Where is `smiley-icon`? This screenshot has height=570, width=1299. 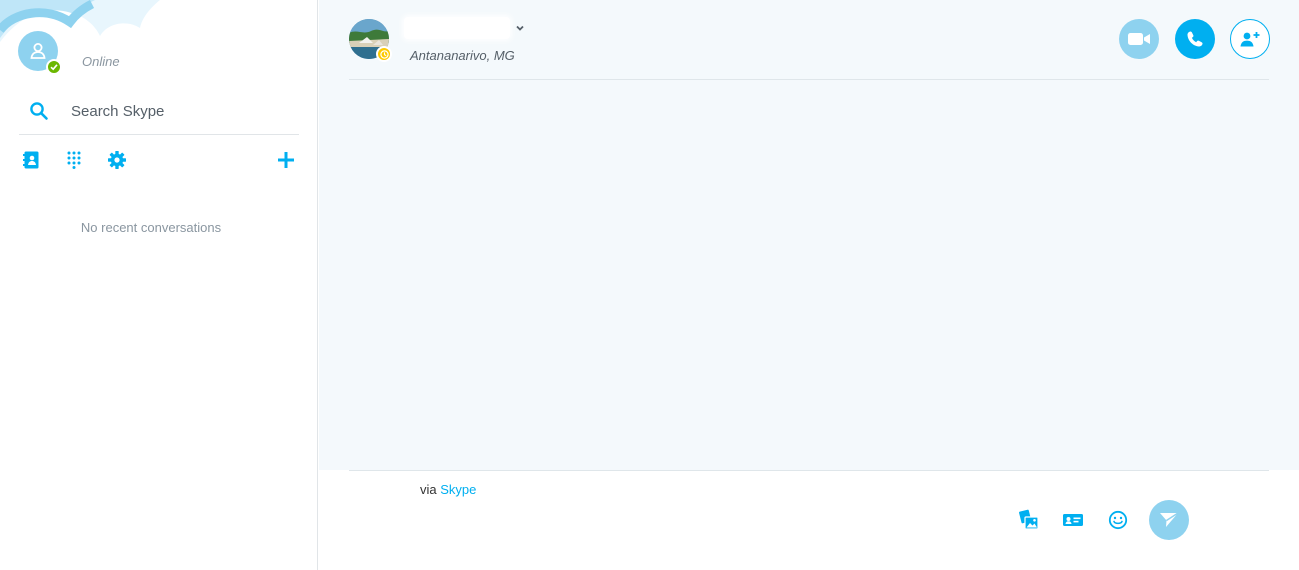
smiley-icon is located at coordinates (1118, 520).